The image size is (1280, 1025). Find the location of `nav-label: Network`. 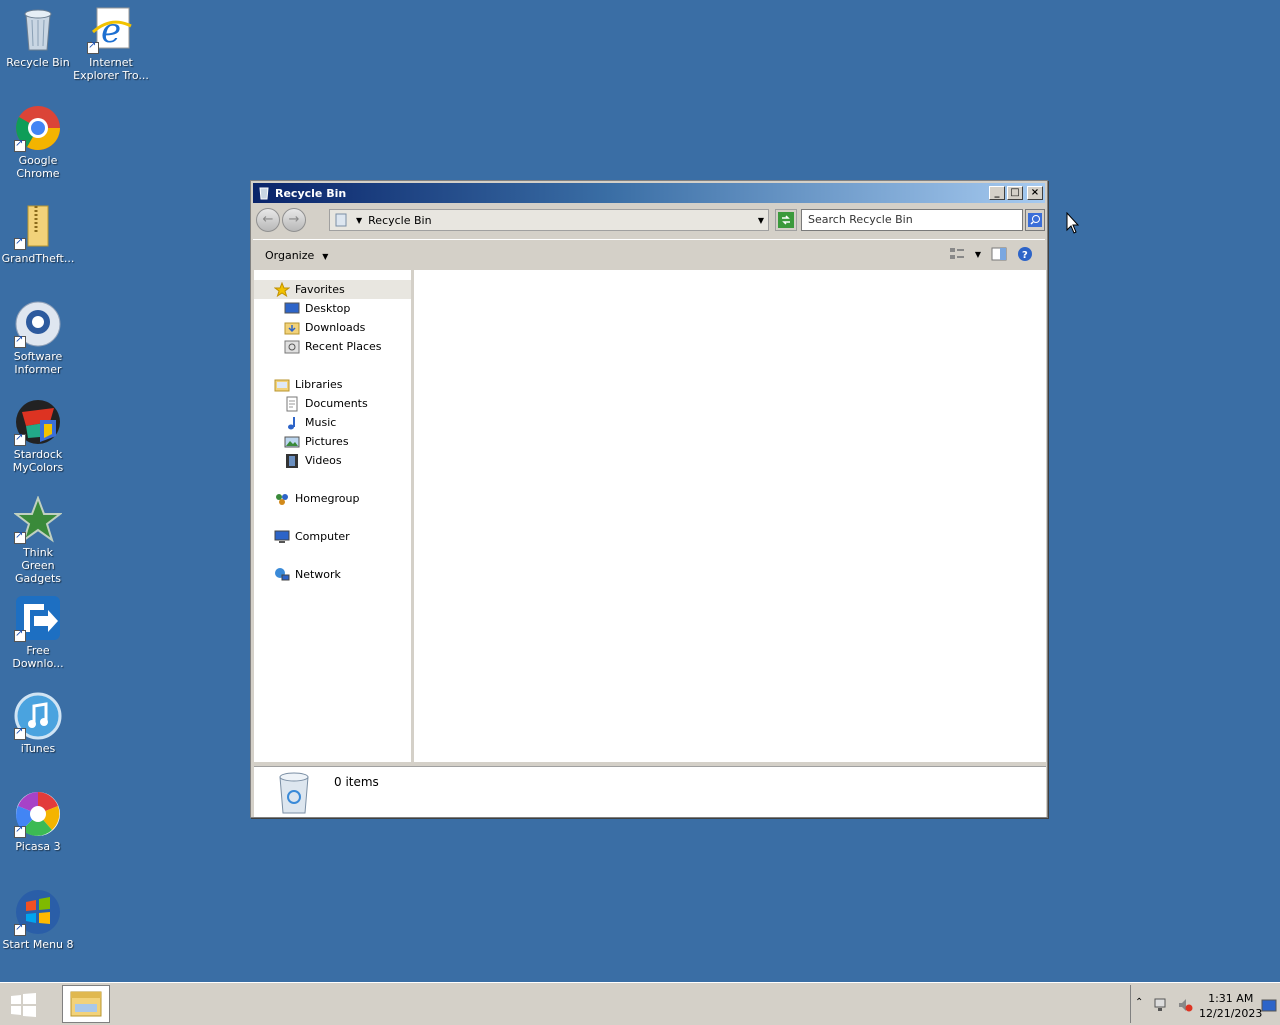

nav-label: Network is located at coordinates (318, 574).